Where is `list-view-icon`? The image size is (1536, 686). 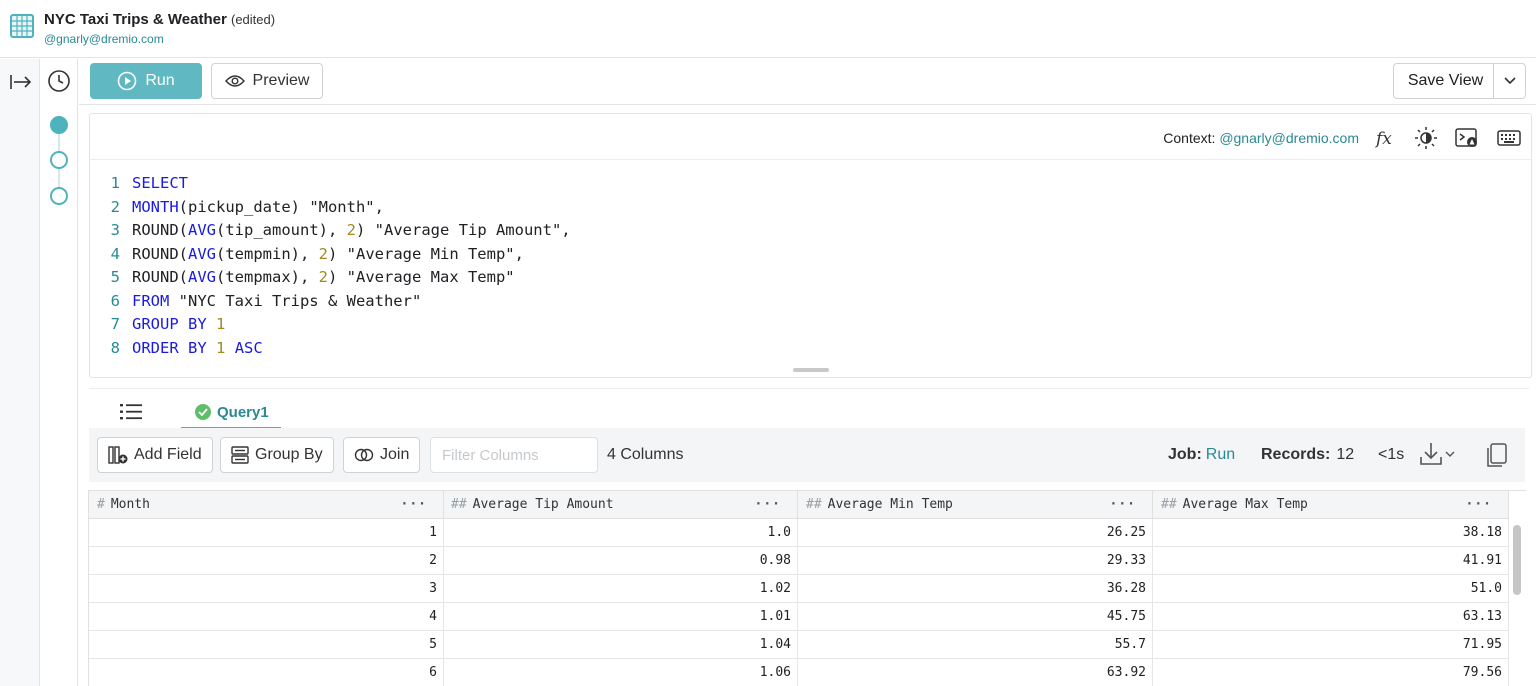 list-view-icon is located at coordinates (131, 414).